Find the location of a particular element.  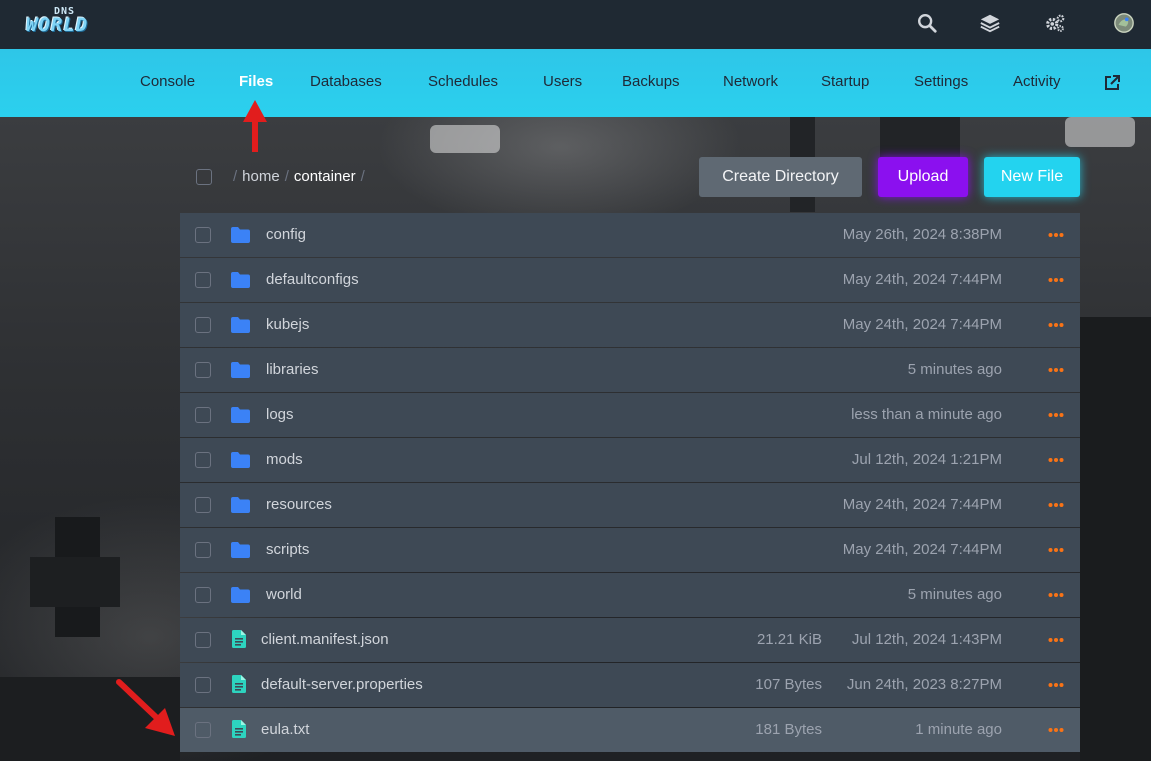

breadcrumb-home: home is located at coordinates (261, 176).